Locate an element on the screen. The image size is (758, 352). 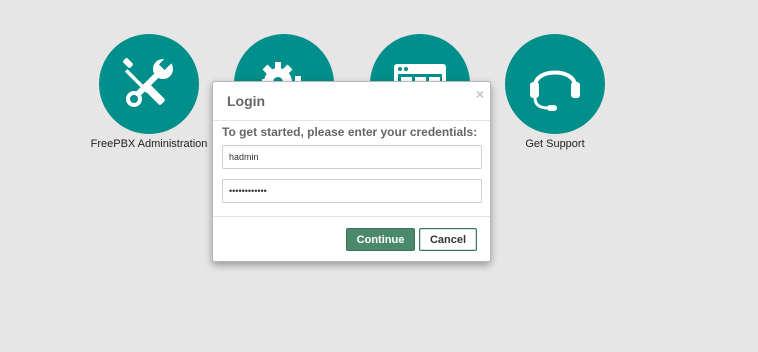
password-field is located at coordinates (352, 191).